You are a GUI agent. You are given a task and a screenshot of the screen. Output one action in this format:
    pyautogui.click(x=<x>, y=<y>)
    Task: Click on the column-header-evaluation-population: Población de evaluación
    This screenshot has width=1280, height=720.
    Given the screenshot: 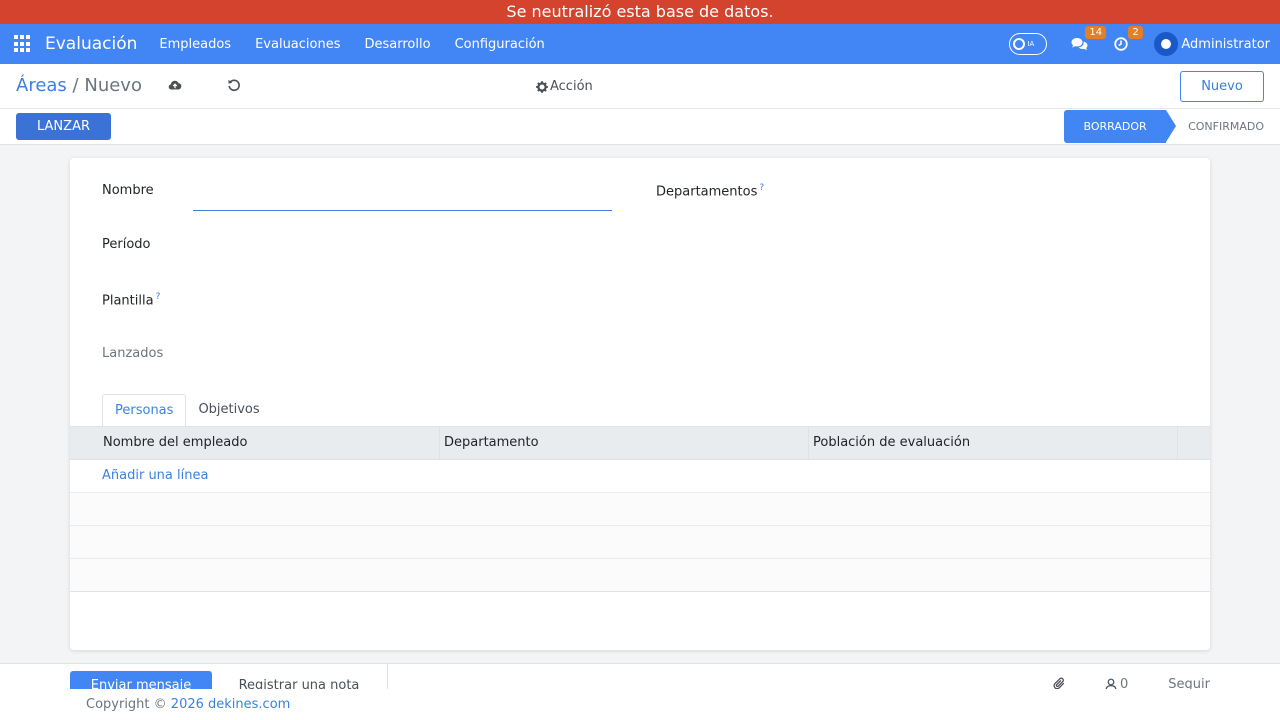 What is the action you would take?
    pyautogui.click(x=993, y=443)
    